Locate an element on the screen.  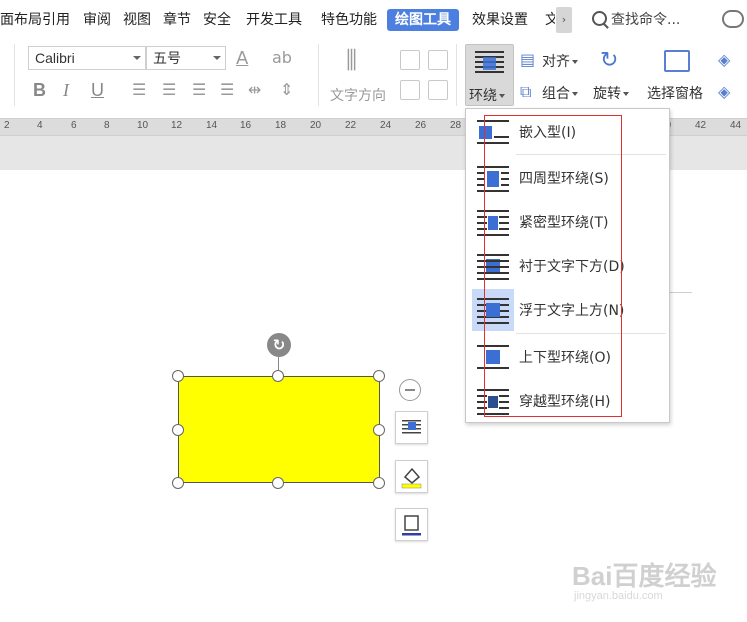
resize-handle-n is located at coordinates (278, 376).